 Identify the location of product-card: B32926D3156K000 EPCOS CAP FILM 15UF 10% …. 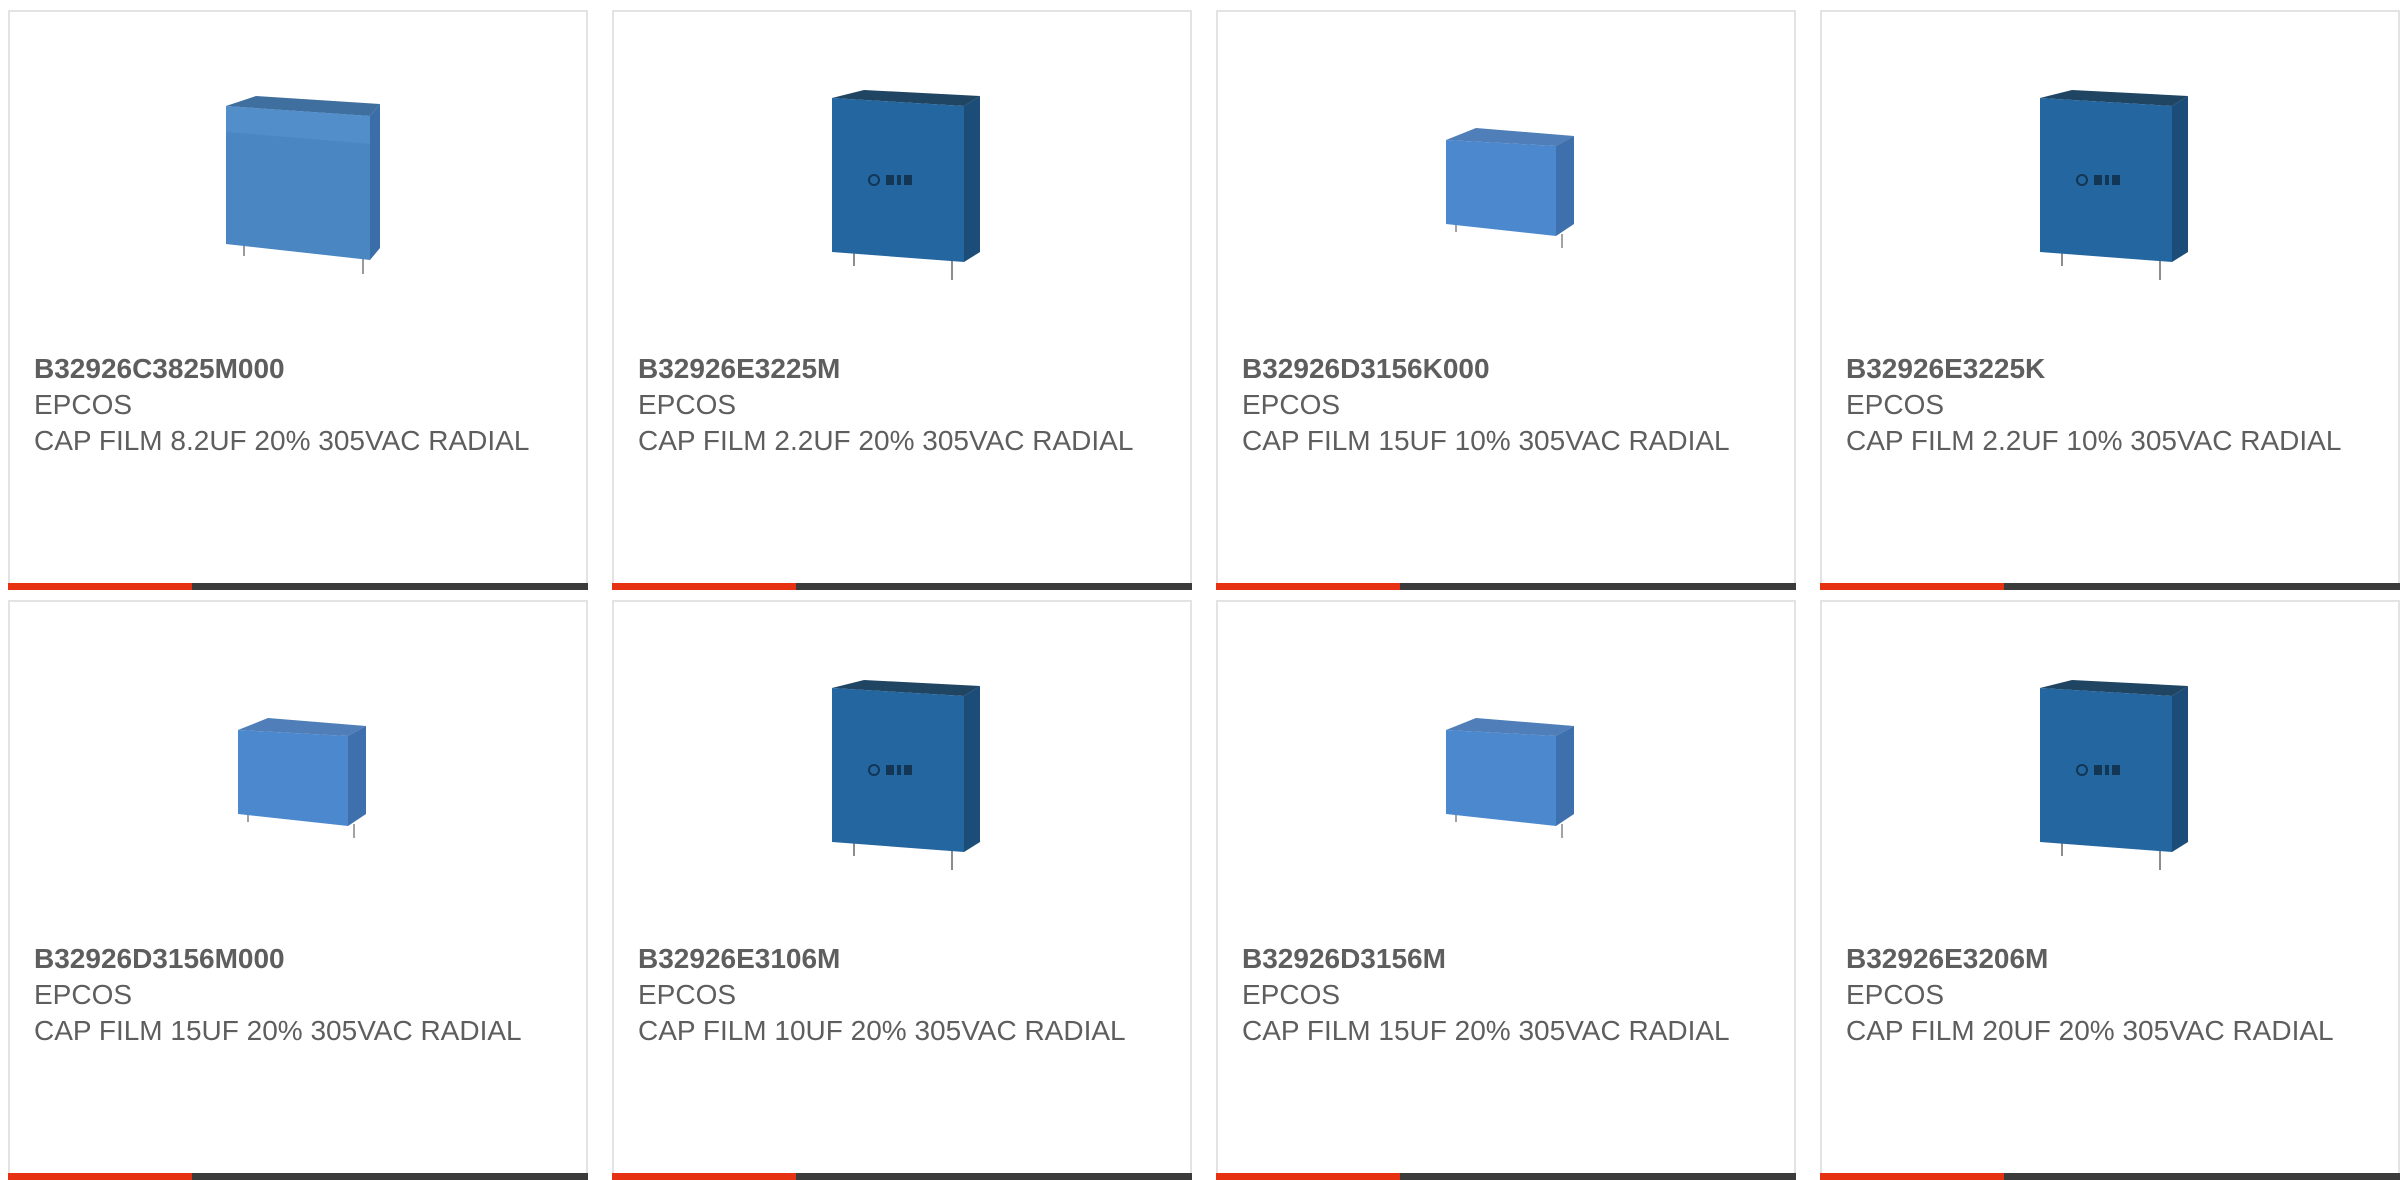
(1506, 300).